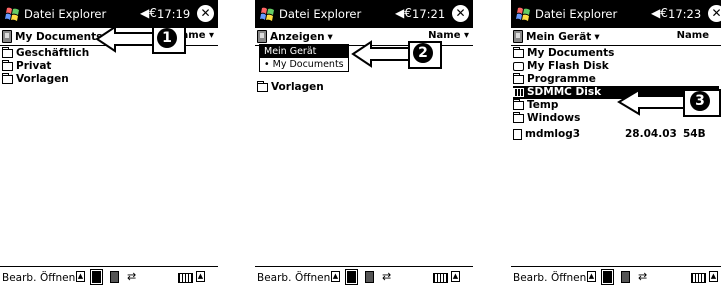 The image size is (721, 289). I want to click on title-bar: Datei Explorer ◀€ 17:23 ✕, so click(616, 14).